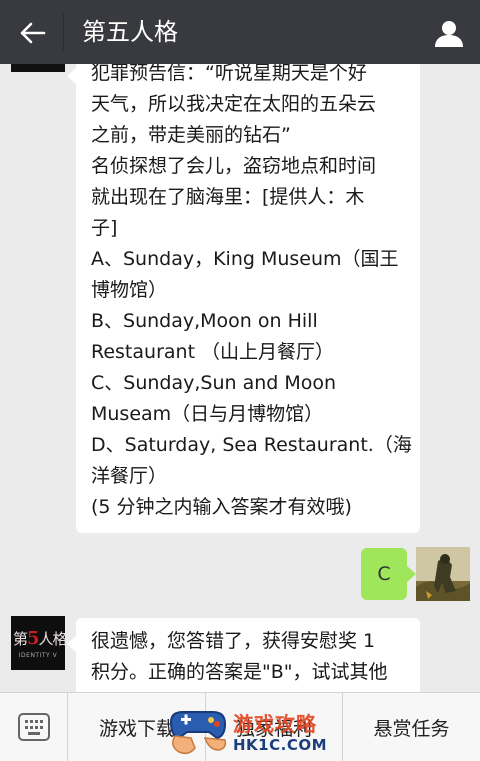  I want to click on message-line: Museam（日与月博物馆）, so click(207, 414).